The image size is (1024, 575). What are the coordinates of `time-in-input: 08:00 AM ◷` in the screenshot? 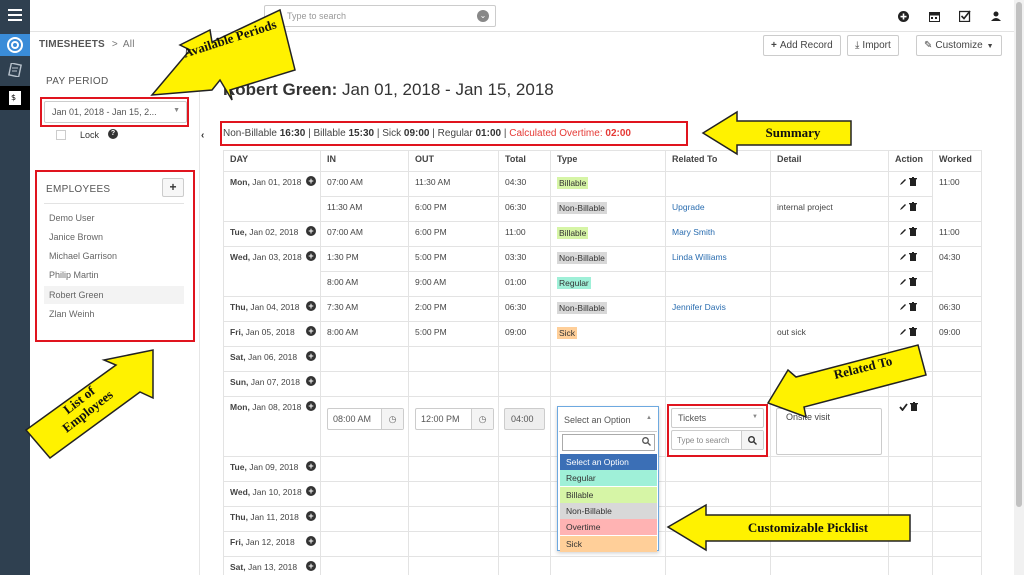 It's located at (365, 419).